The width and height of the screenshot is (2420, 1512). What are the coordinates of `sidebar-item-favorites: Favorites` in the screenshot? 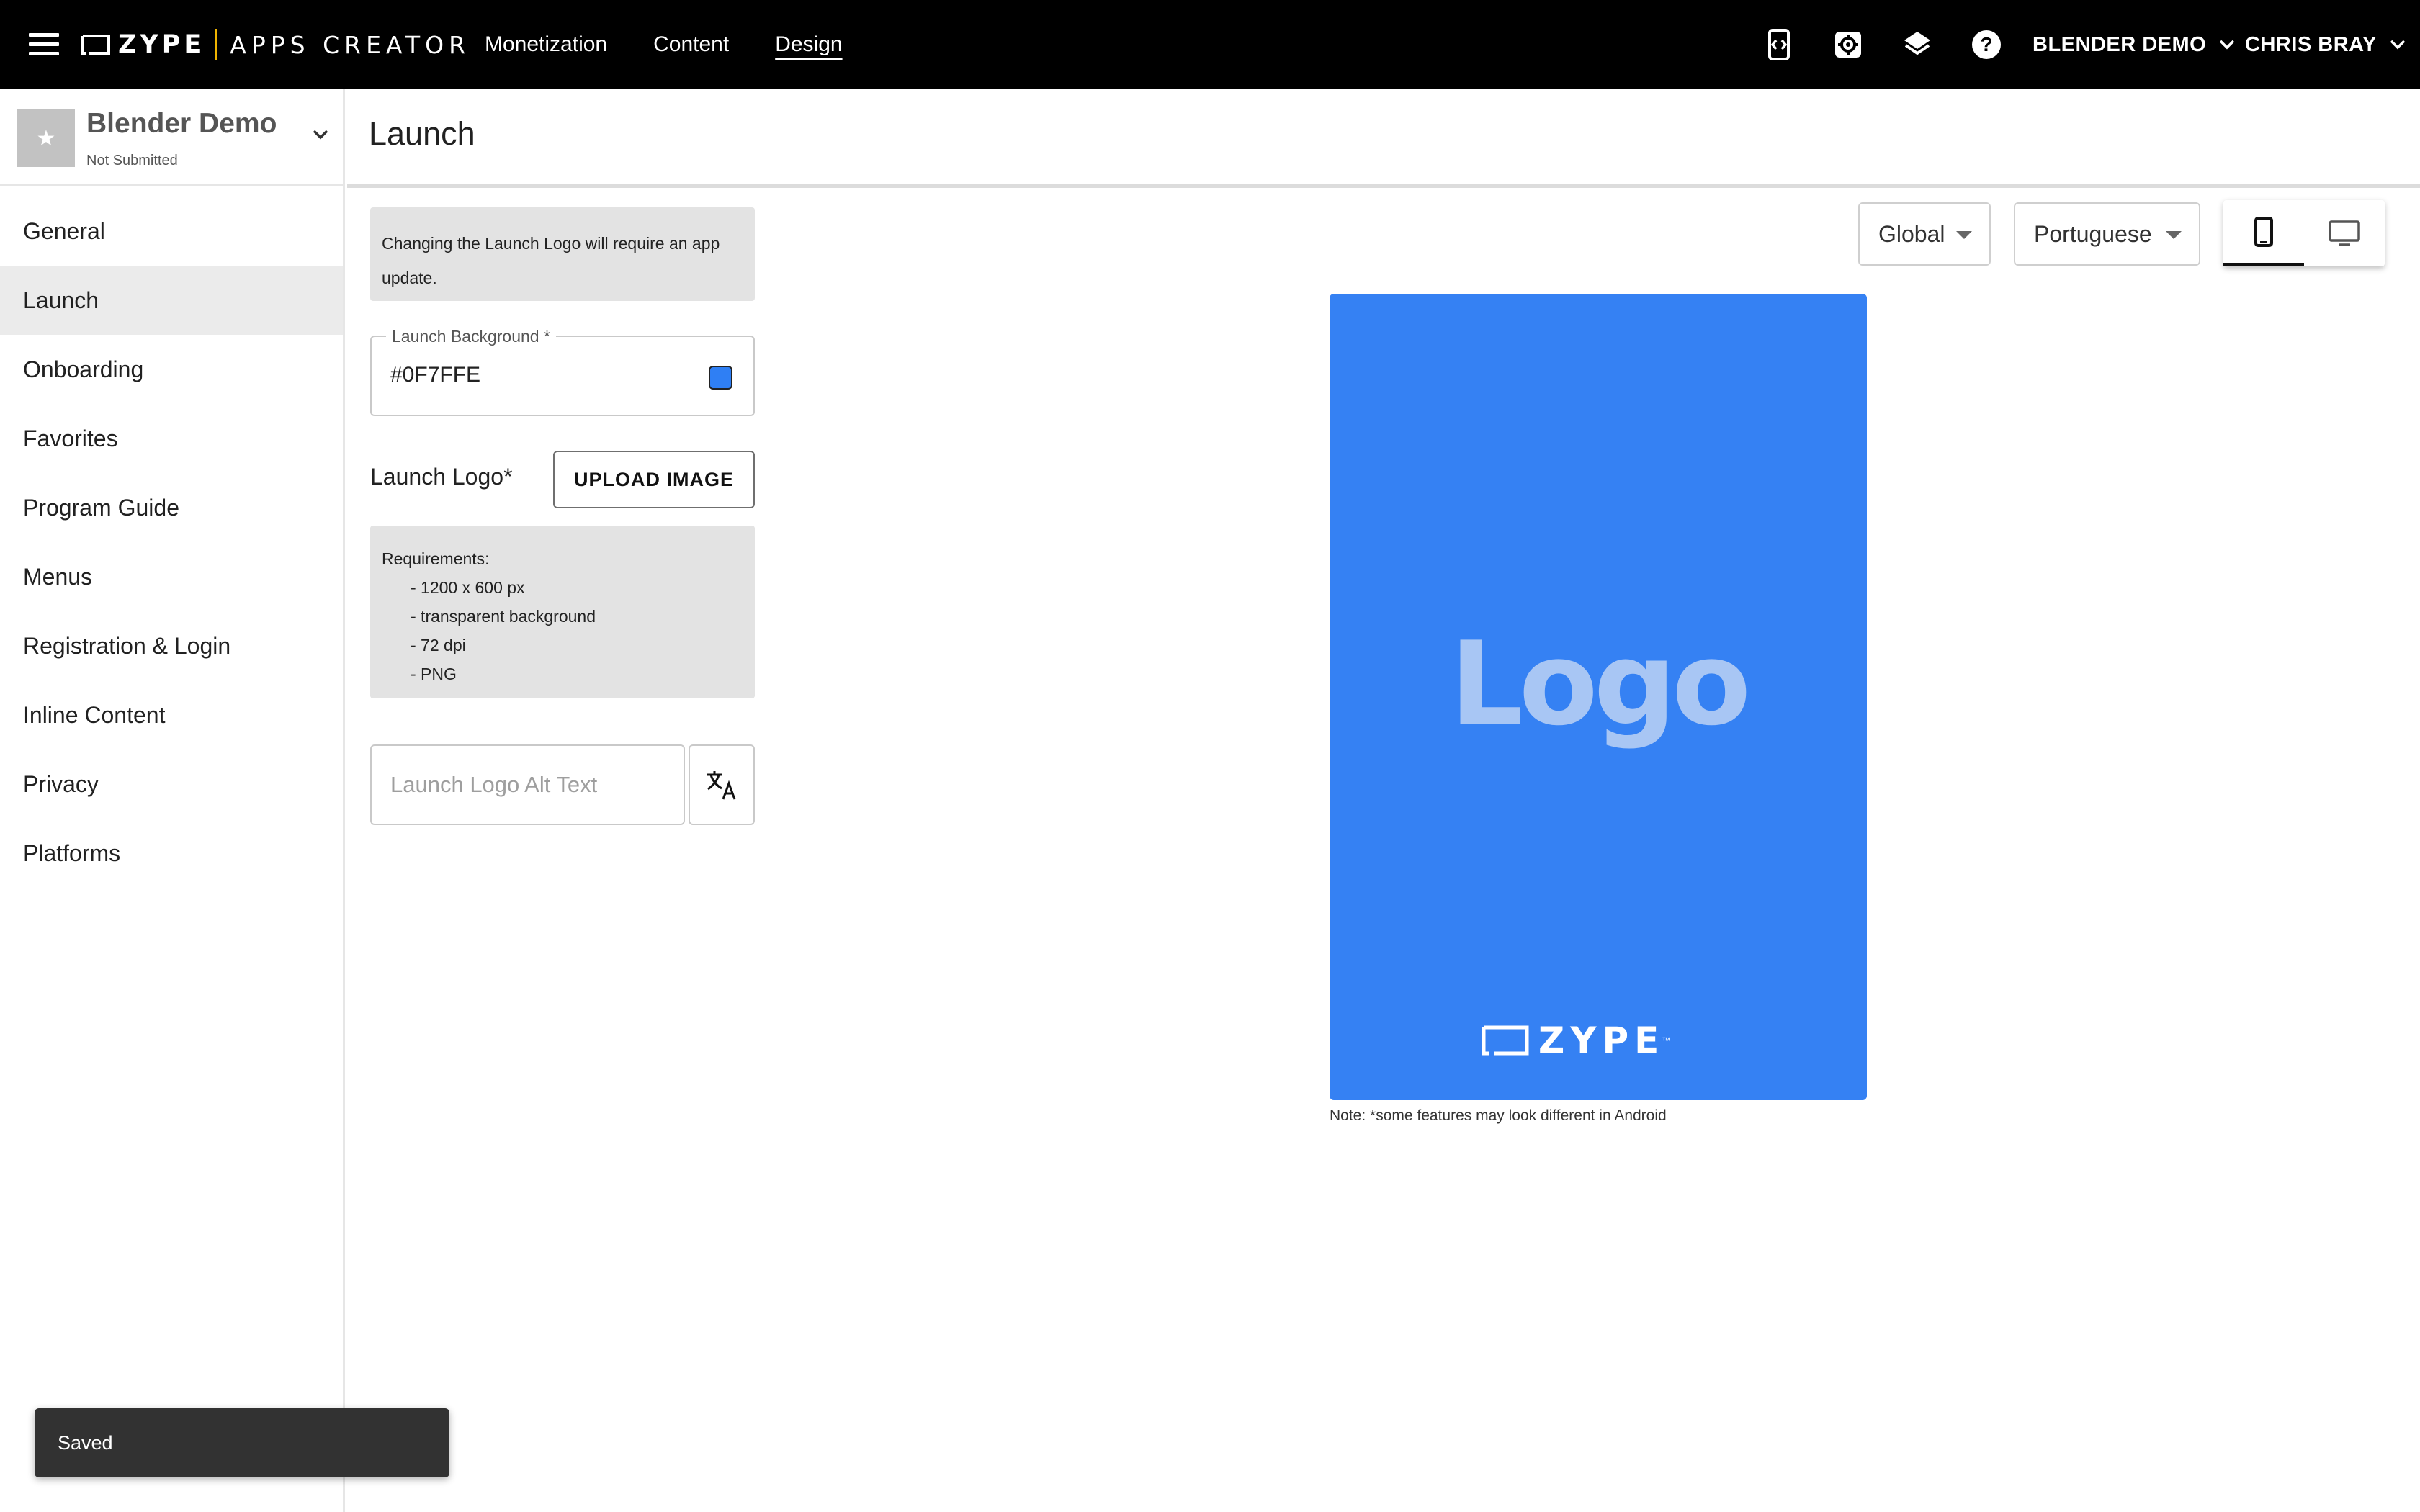 It's located at (171, 438).